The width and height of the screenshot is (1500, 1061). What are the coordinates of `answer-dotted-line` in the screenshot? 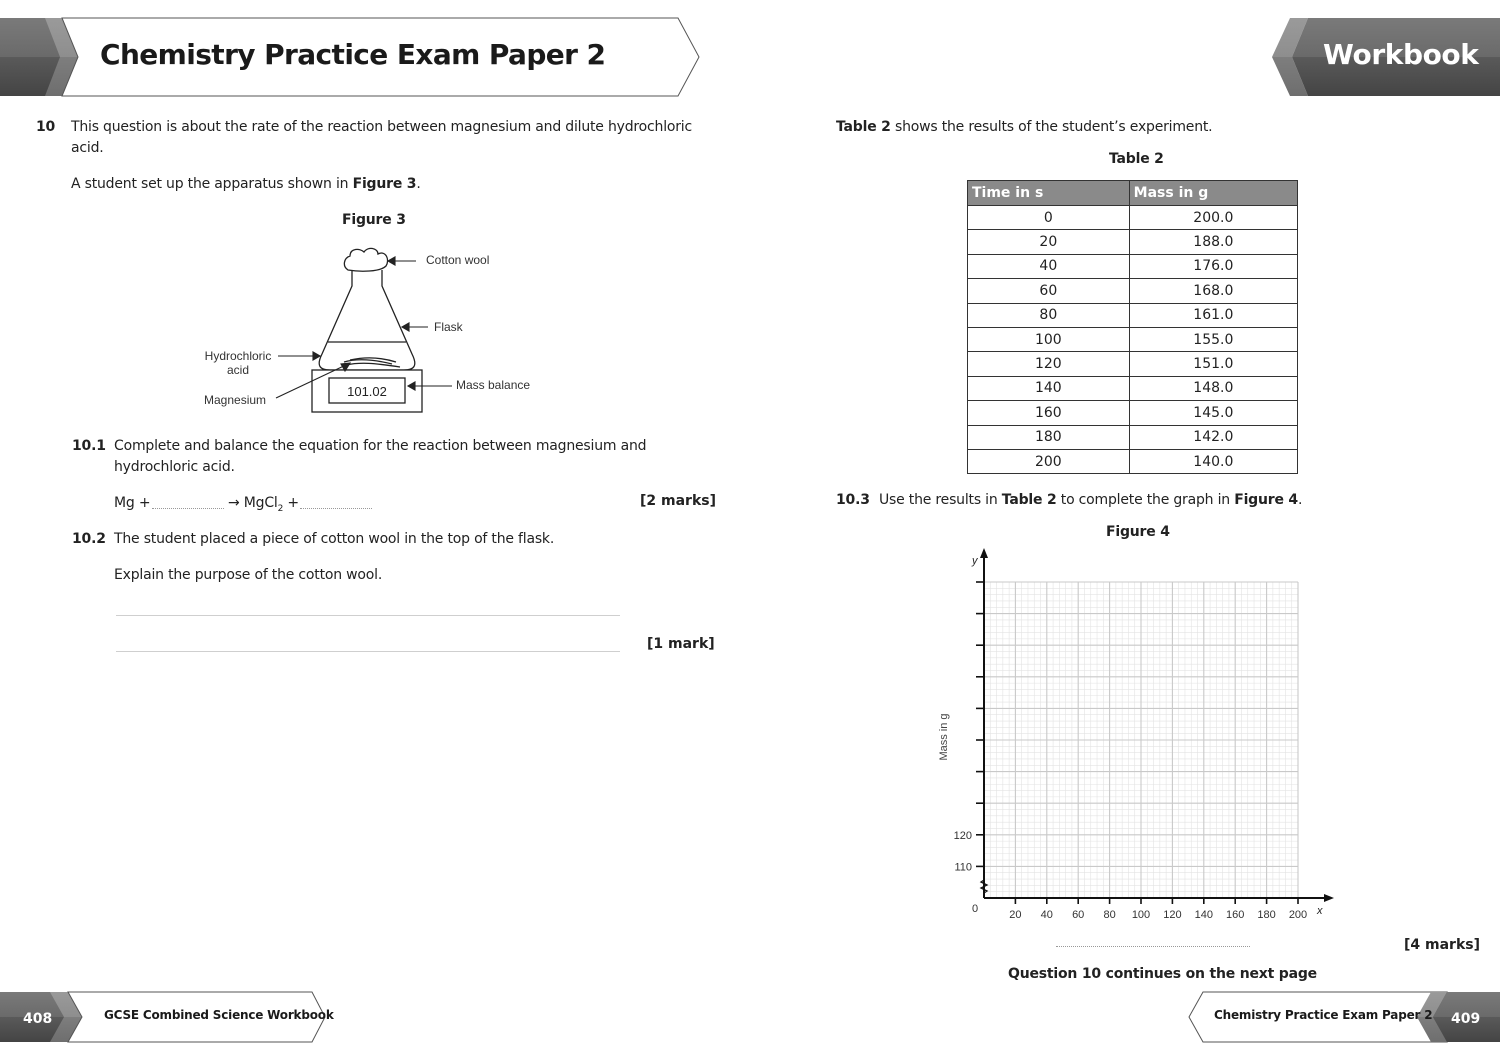 It's located at (1153, 946).